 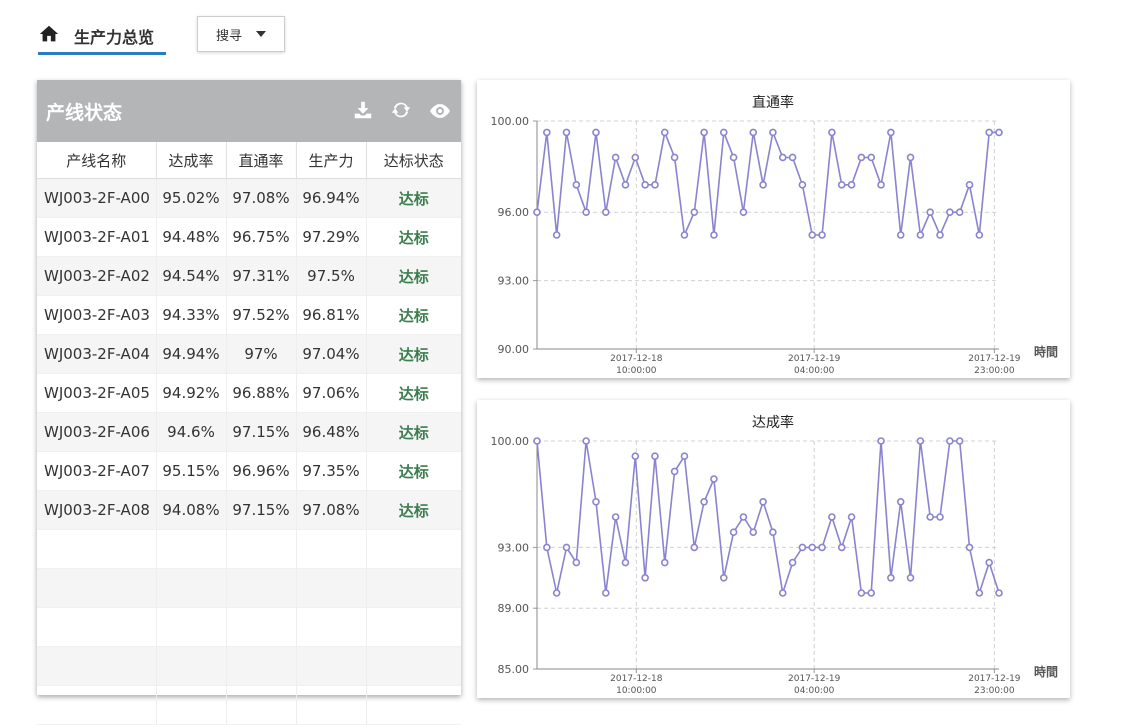 I want to click on panel-title: 产线状态, so click(x=84, y=112).